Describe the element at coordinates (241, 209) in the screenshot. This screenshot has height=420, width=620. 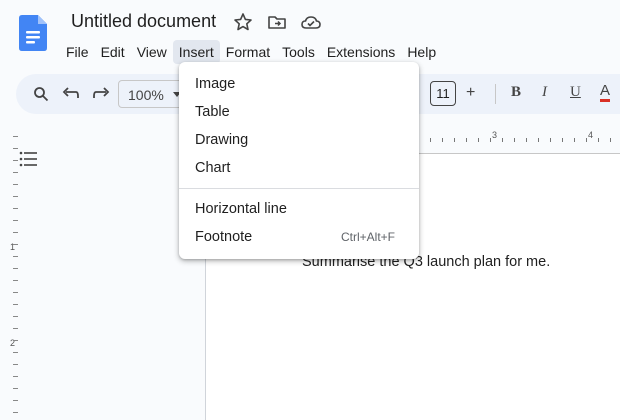
I see `menu-item-label: Horizontal line` at that location.